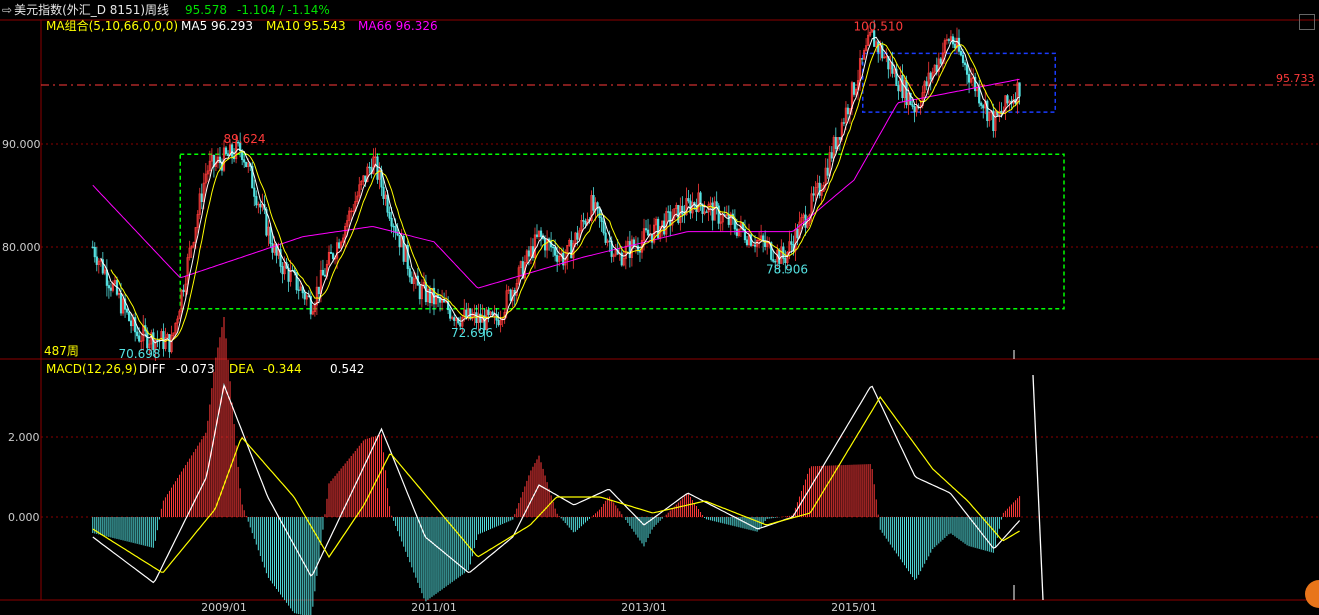  I want to click on back-arrow-icon: ⇨, so click(7, 10).